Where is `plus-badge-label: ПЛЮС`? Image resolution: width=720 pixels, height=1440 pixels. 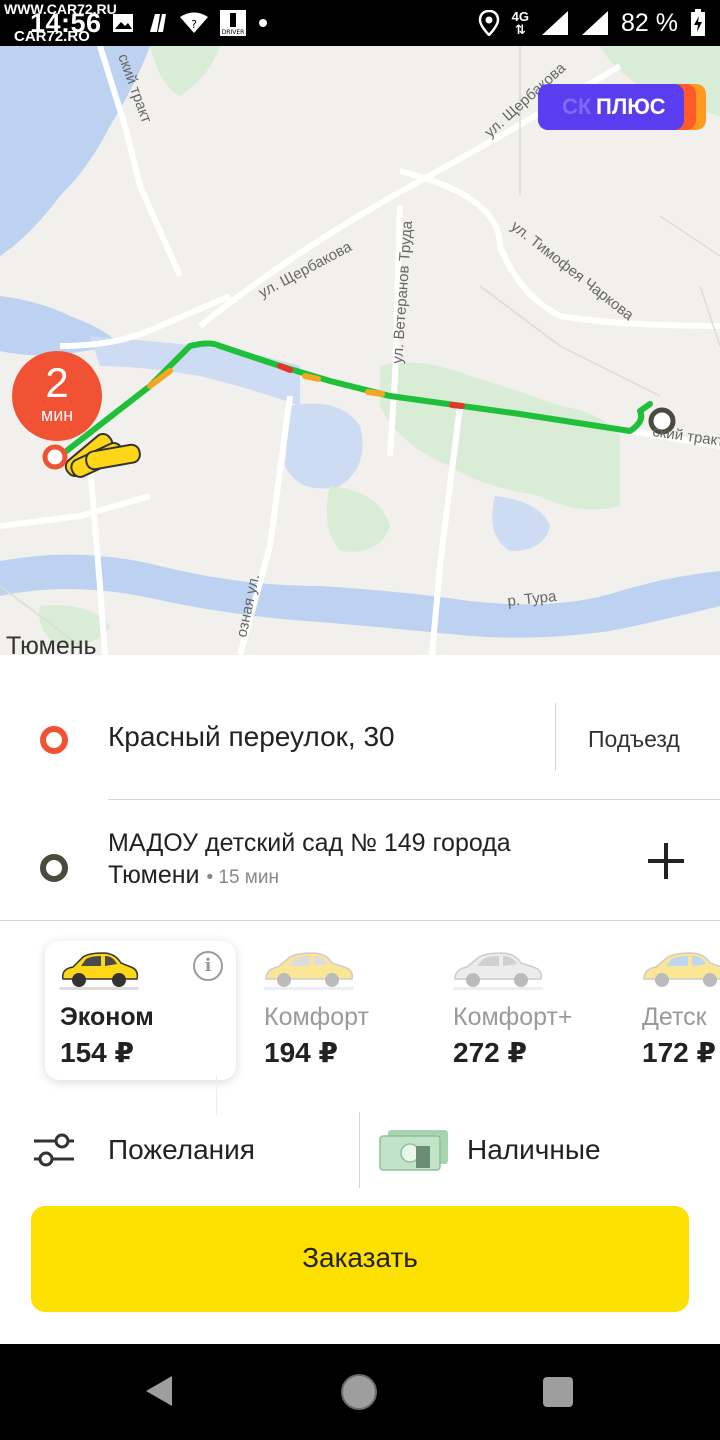 plus-badge-label: ПЛЮС is located at coordinates (631, 106).